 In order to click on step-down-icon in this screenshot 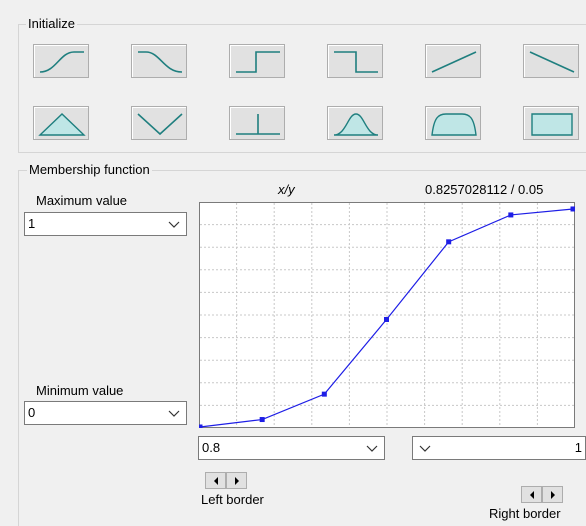, I will do `click(356, 62)`.